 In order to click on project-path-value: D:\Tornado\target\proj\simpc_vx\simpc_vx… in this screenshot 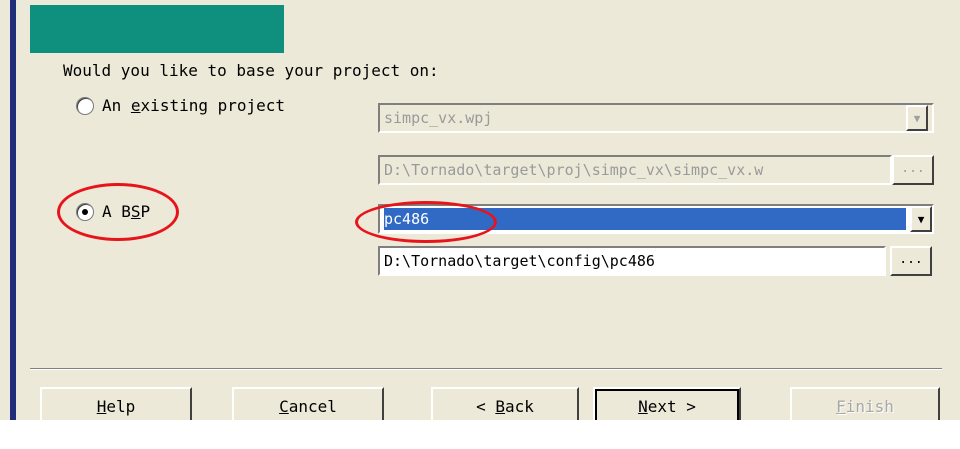, I will do `click(574, 170)`.